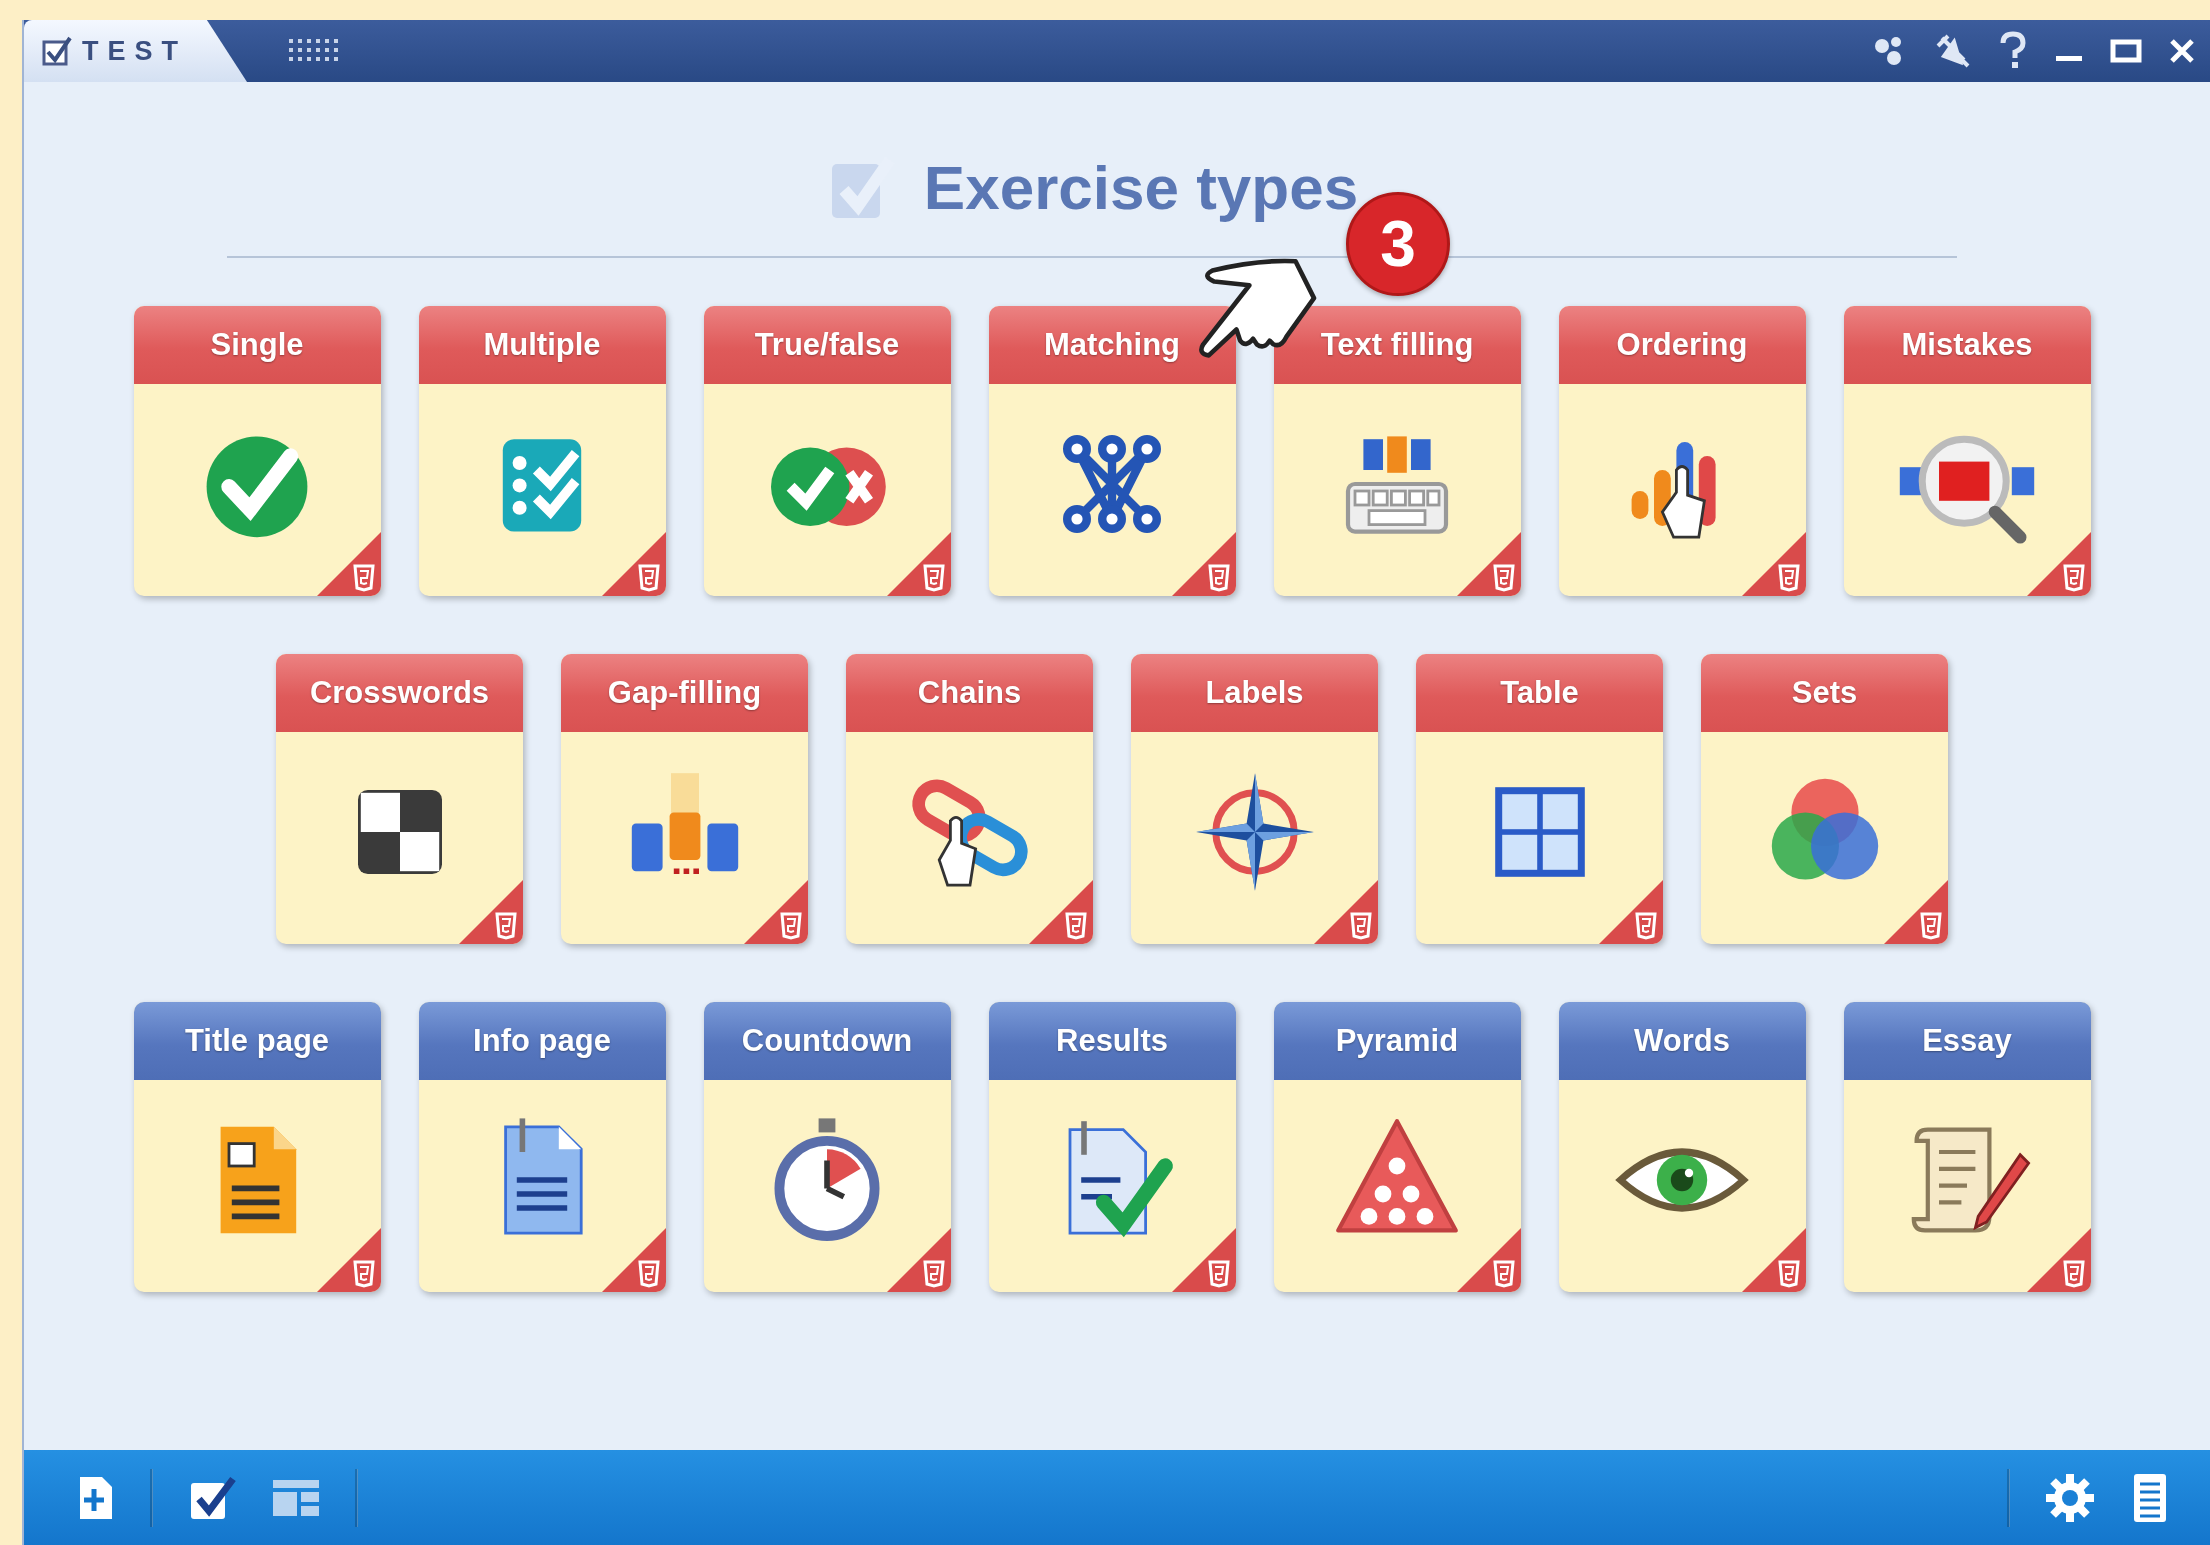  What do you see at coordinates (257, 1147) in the screenshot?
I see `exercise-type-card: Title page` at bounding box center [257, 1147].